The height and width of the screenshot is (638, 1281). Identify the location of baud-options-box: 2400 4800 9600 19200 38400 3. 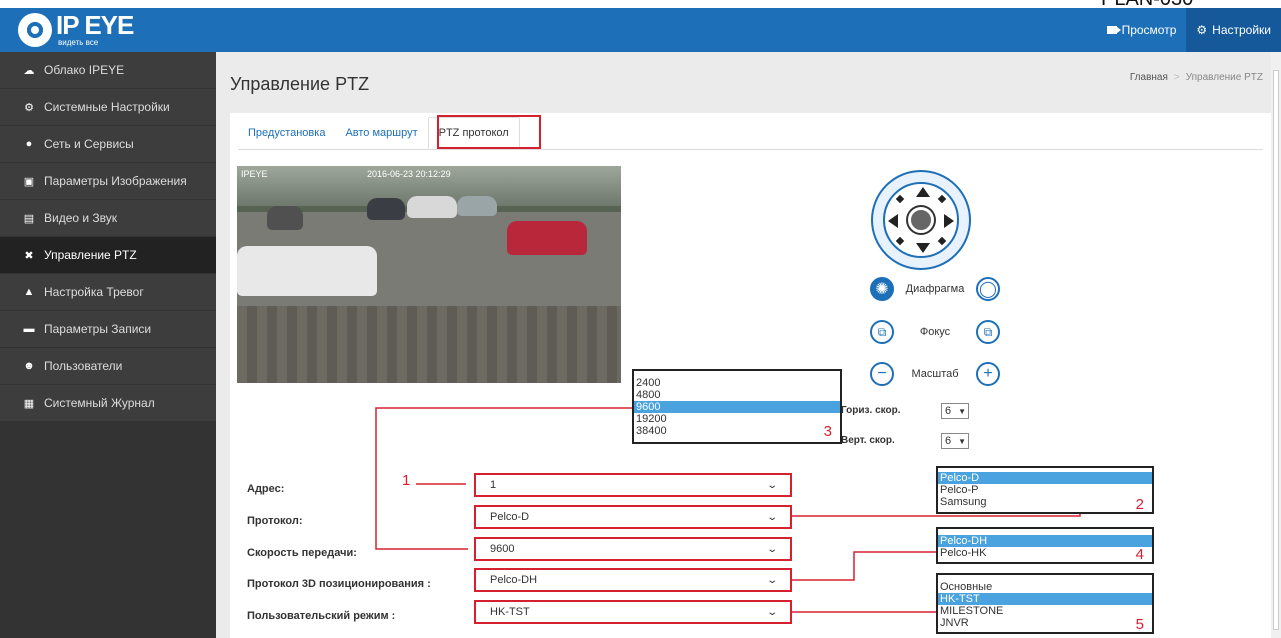
(737, 406).